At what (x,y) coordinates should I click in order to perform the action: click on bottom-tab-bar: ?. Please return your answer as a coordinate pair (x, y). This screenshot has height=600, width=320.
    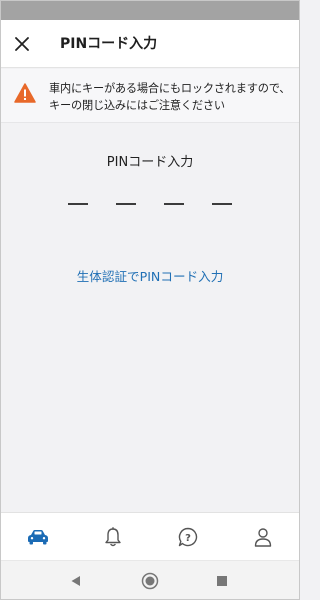
    Looking at the image, I should click on (150, 536).